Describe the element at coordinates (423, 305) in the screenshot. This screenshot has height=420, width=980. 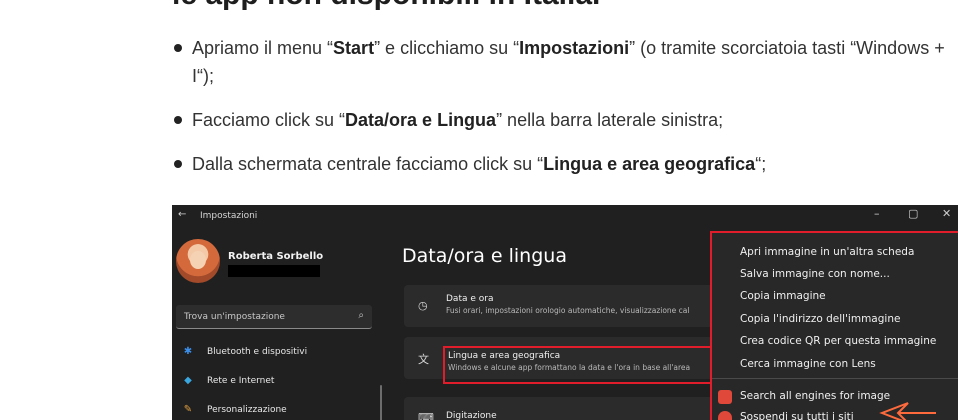
I see `clock-icon: ◷` at that location.